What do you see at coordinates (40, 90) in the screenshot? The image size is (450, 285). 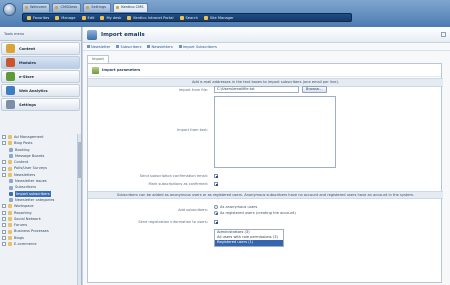 I see `module-web-analytics: Web Analytics` at bounding box center [40, 90].